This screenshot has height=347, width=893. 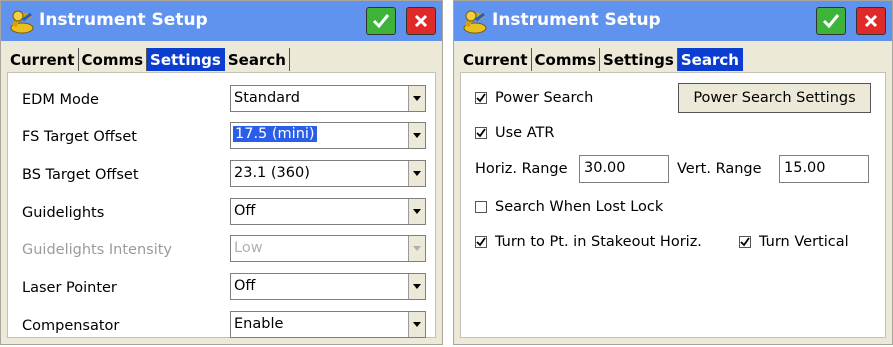 What do you see at coordinates (525, 133) in the screenshot?
I see `use-atr-label: Use ATR` at bounding box center [525, 133].